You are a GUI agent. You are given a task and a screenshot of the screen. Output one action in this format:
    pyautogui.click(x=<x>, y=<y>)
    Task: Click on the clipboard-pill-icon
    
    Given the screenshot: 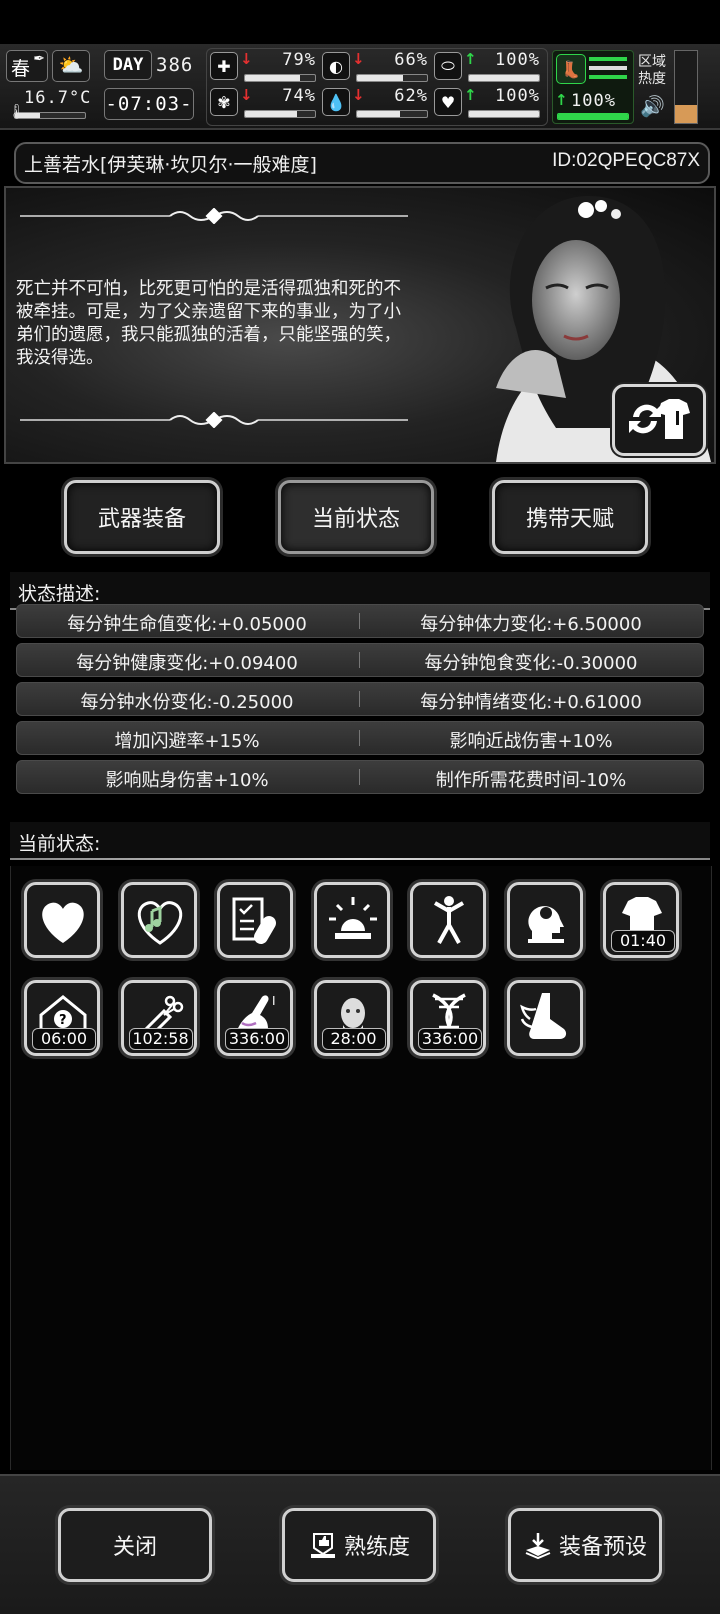 What is the action you would take?
    pyautogui.click(x=254, y=920)
    